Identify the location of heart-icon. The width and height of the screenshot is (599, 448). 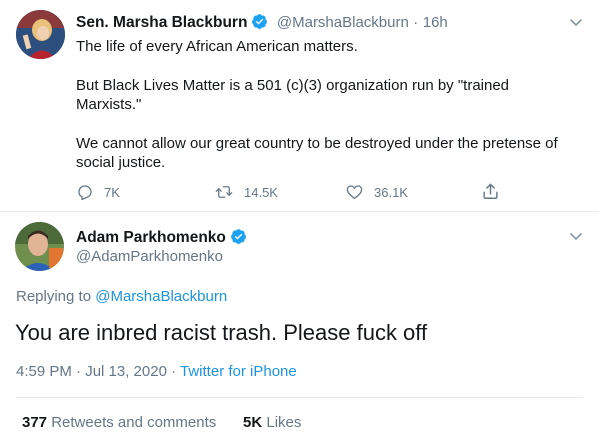
(354, 192).